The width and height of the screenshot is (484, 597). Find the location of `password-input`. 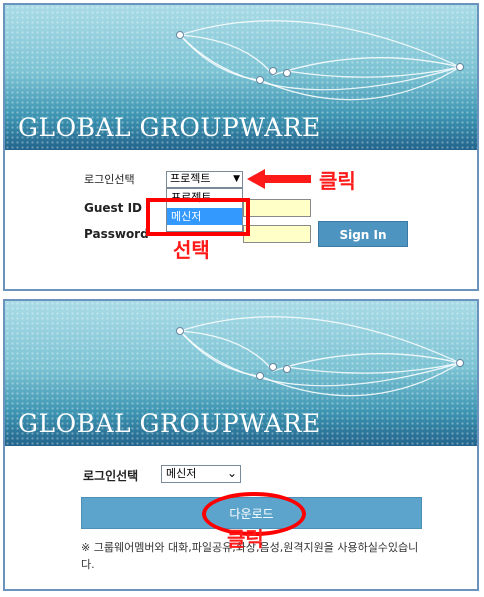

password-input is located at coordinates (277, 234).